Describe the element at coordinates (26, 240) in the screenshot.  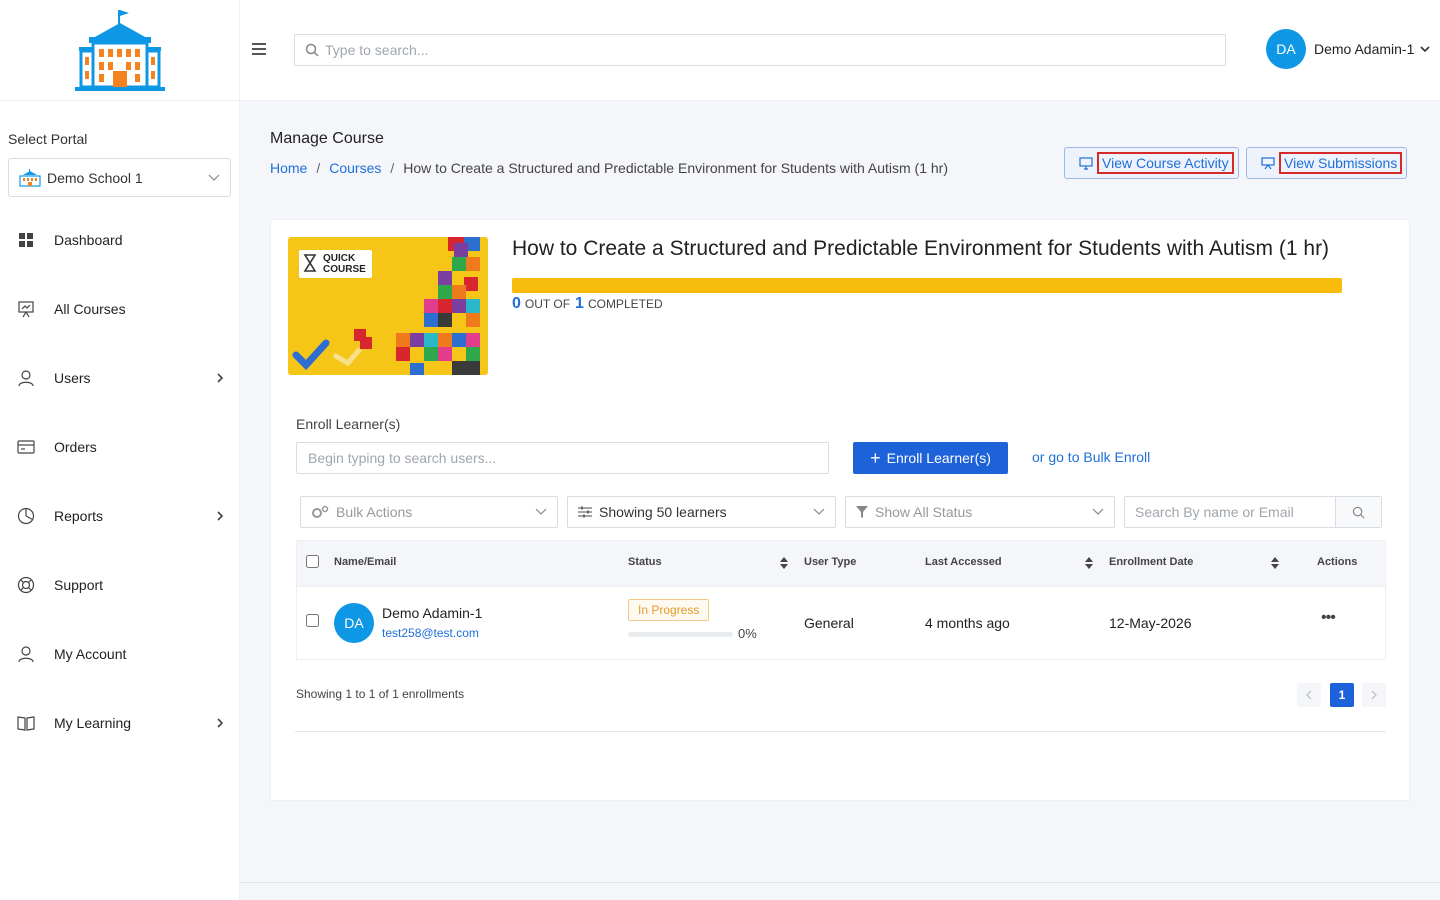
I see `dashboard-icon` at that location.